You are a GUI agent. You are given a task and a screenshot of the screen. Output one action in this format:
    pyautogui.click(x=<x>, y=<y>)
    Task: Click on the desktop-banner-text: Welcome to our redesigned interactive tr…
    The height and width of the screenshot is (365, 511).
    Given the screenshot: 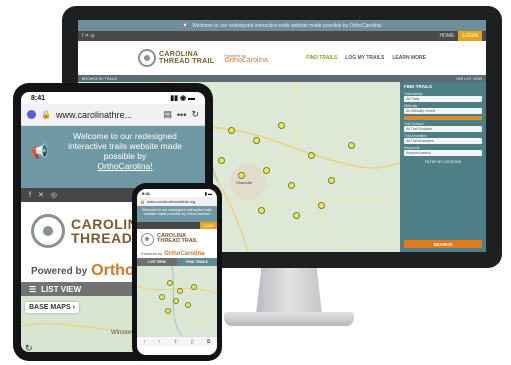 What is the action you would take?
    pyautogui.click(x=287, y=25)
    